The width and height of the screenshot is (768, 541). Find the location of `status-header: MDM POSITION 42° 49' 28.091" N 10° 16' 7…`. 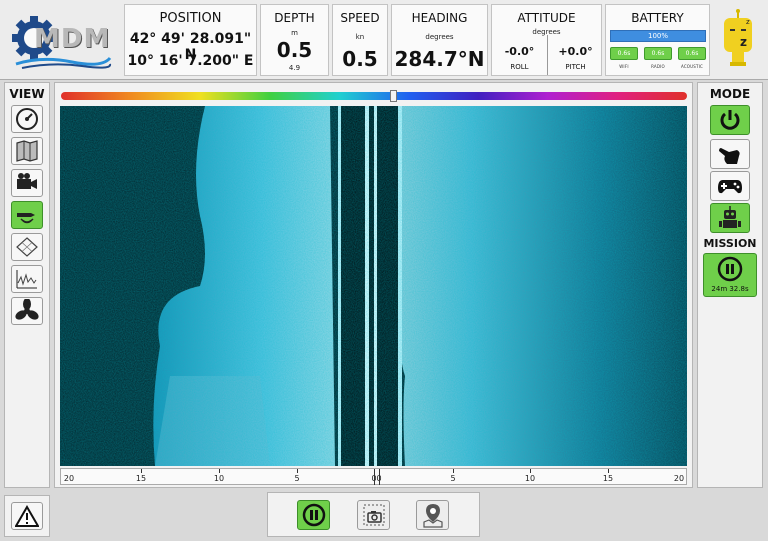

status-header: MDM POSITION 42° 49' 28.091" N 10° 16' 7… is located at coordinates (384, 40).